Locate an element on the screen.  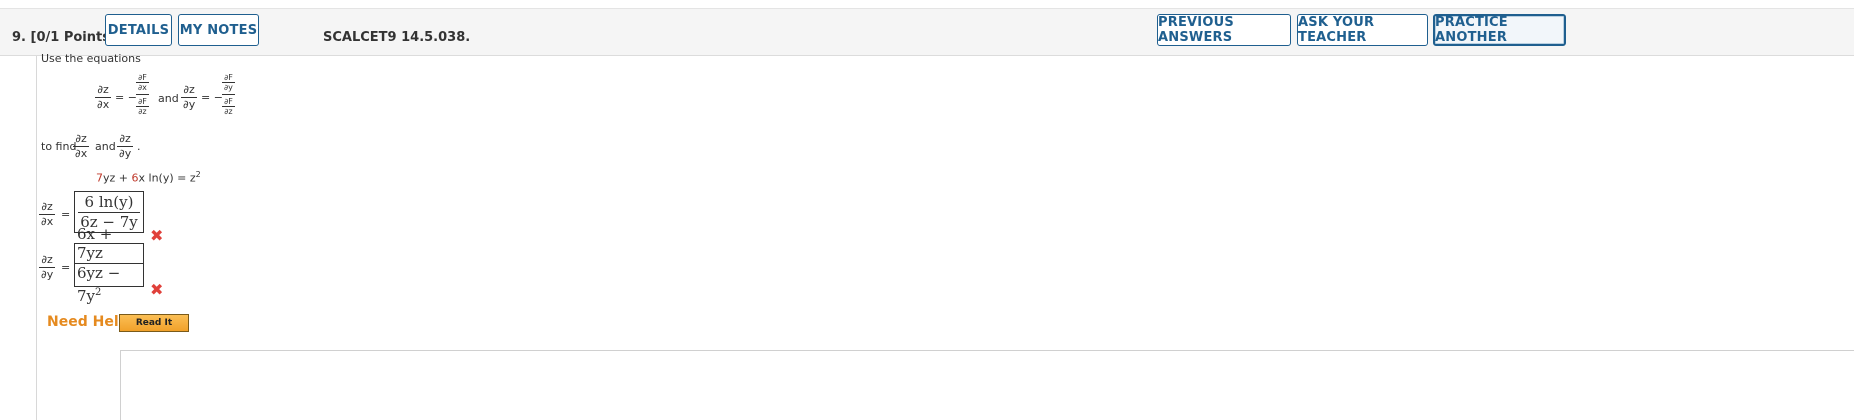
read-it-button: Read It is located at coordinates (154, 323).